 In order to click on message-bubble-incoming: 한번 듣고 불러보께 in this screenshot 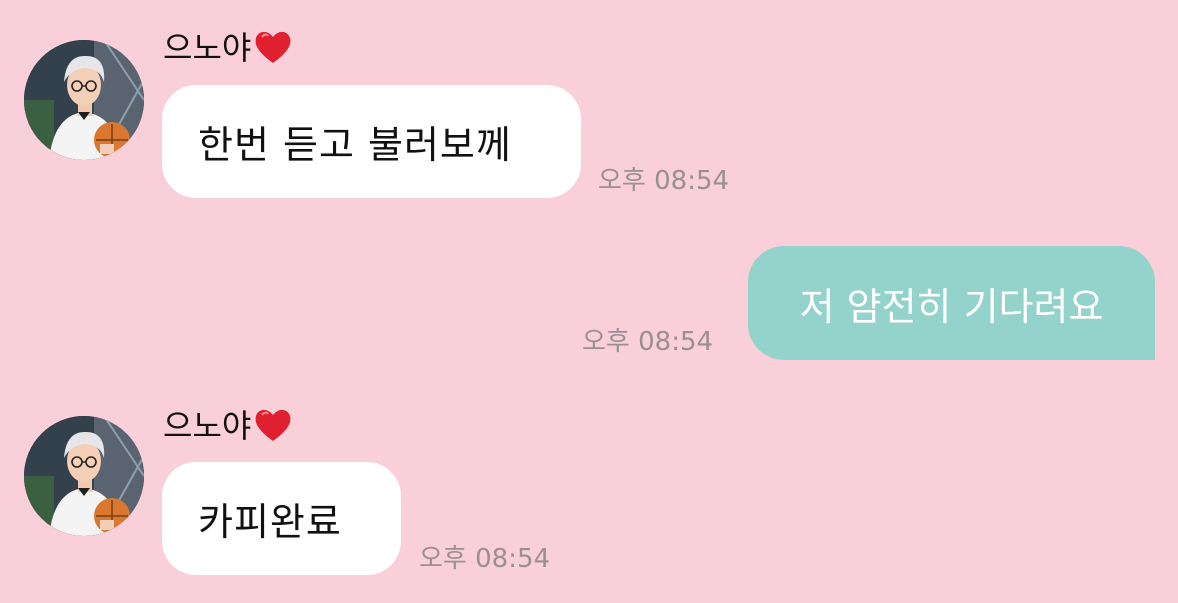, I will do `click(371, 141)`.